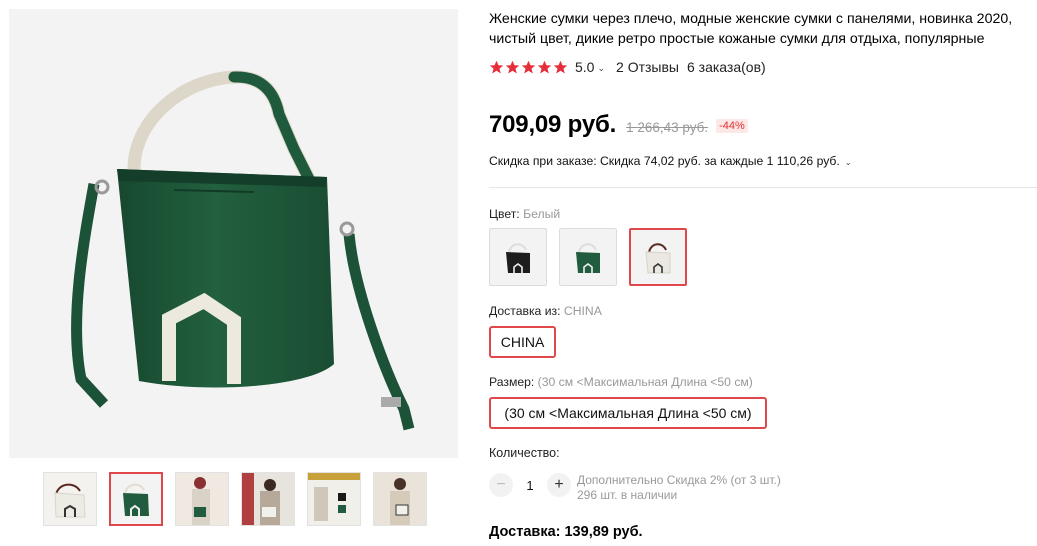 The image size is (1037, 546). I want to click on extra-discount-text: Дополнительно Скидка 2% (от 3 шт.), so click(679, 480).